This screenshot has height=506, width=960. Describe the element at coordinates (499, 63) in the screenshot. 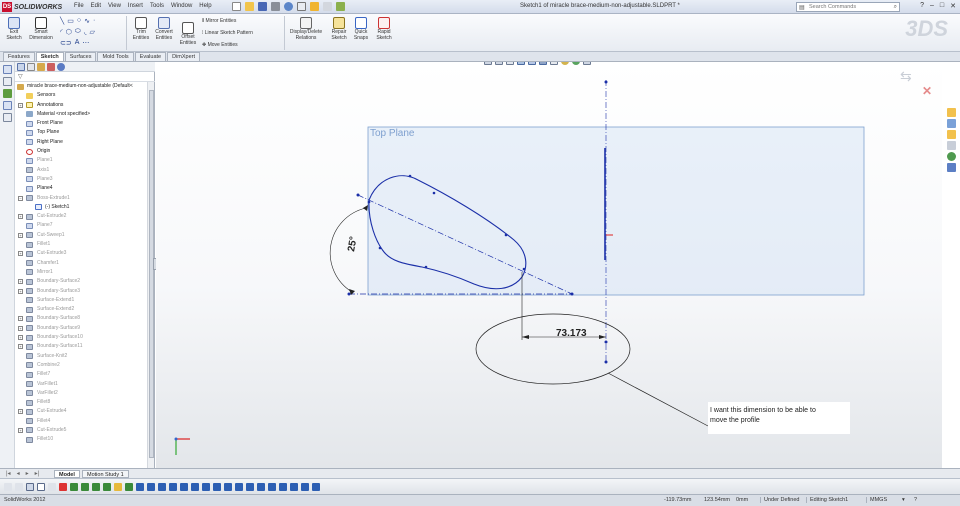

I see `zoom-to-area-icon` at that location.